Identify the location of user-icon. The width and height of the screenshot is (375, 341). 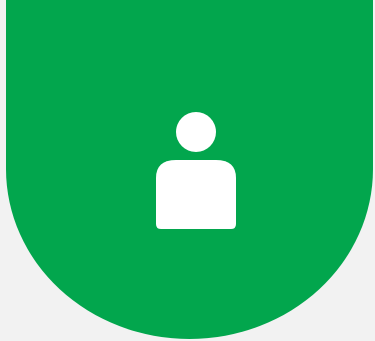
(196, 170).